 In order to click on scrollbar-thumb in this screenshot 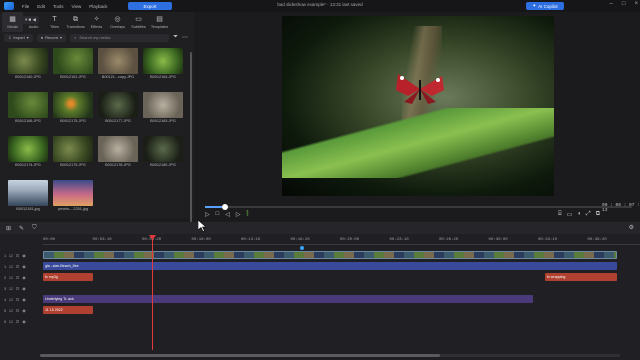, I will do `click(240, 355)`.